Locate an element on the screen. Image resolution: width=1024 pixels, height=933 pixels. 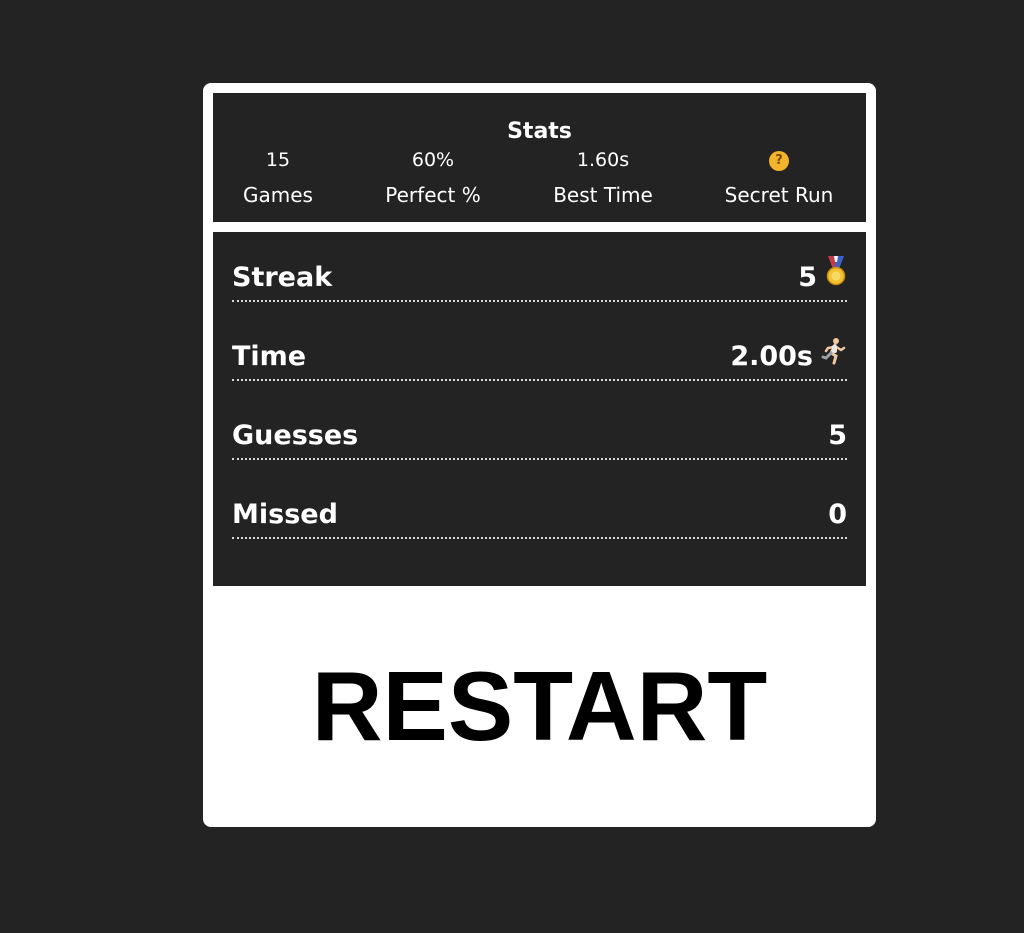
stat-games-value: 15 is located at coordinates (278, 160).